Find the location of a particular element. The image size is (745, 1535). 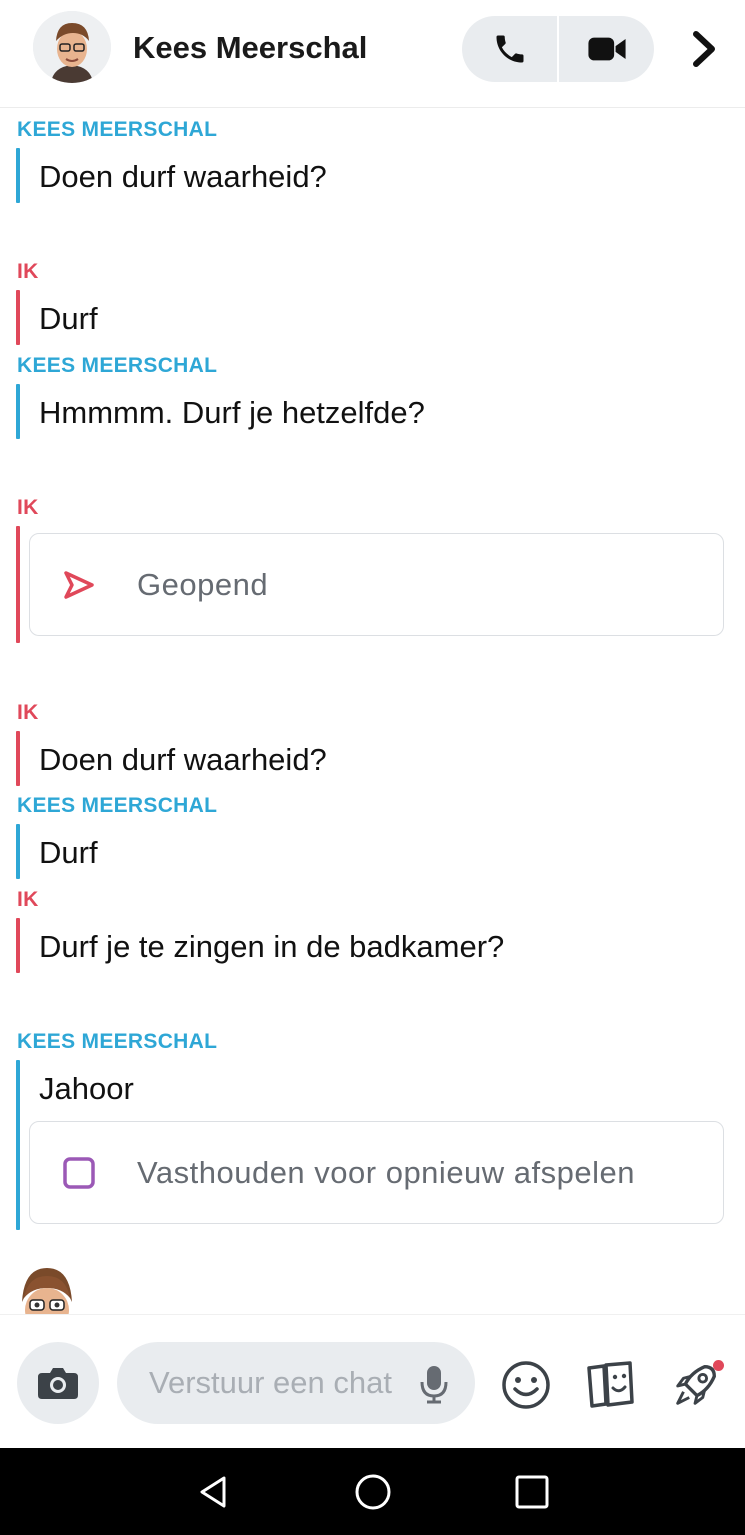

snap-replay-text: Vasthouden voor opnieuw afspelen is located at coordinates (386, 1172).